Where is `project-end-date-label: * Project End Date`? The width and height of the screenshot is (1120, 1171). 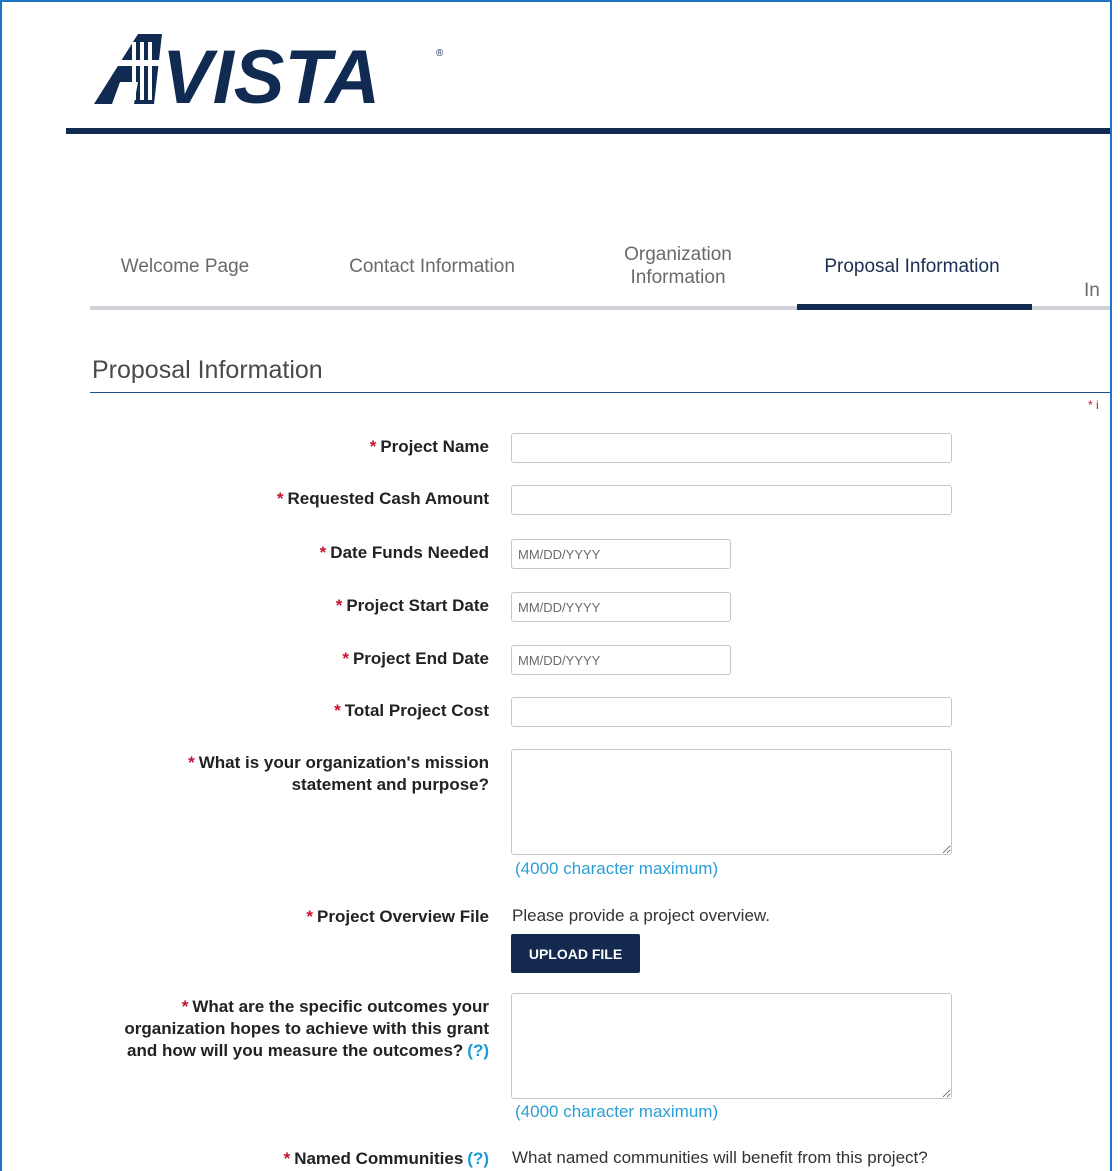 project-end-date-label: * Project End Date is located at coordinates (415, 658).